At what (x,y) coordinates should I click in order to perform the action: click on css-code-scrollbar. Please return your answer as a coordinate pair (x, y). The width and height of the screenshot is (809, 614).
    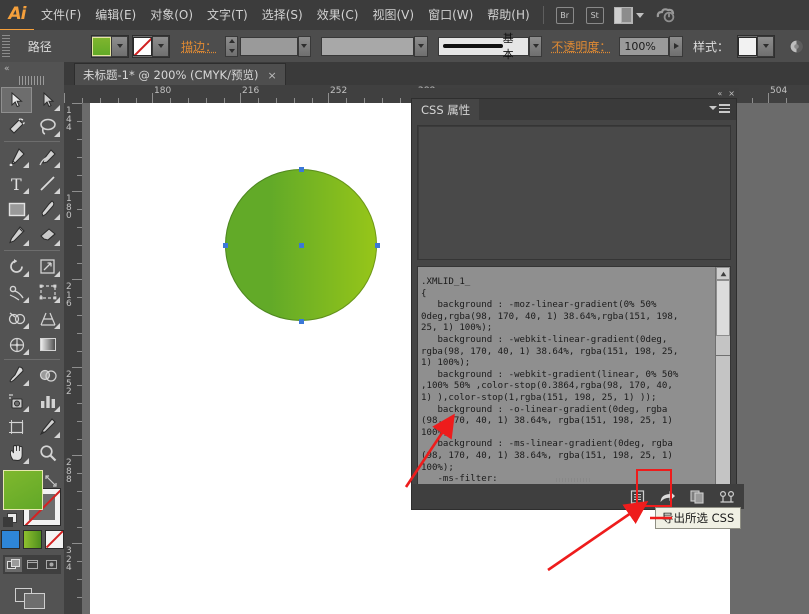
    Looking at the image, I should click on (722, 384).